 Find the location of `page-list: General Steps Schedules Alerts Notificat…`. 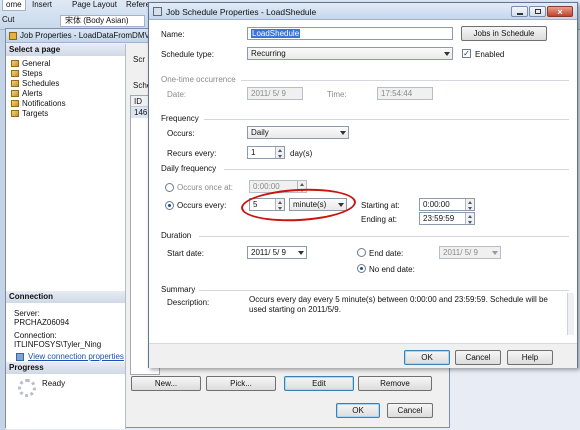

page-list: General Steps Schedules Alerts Notificat… is located at coordinates (66, 89).